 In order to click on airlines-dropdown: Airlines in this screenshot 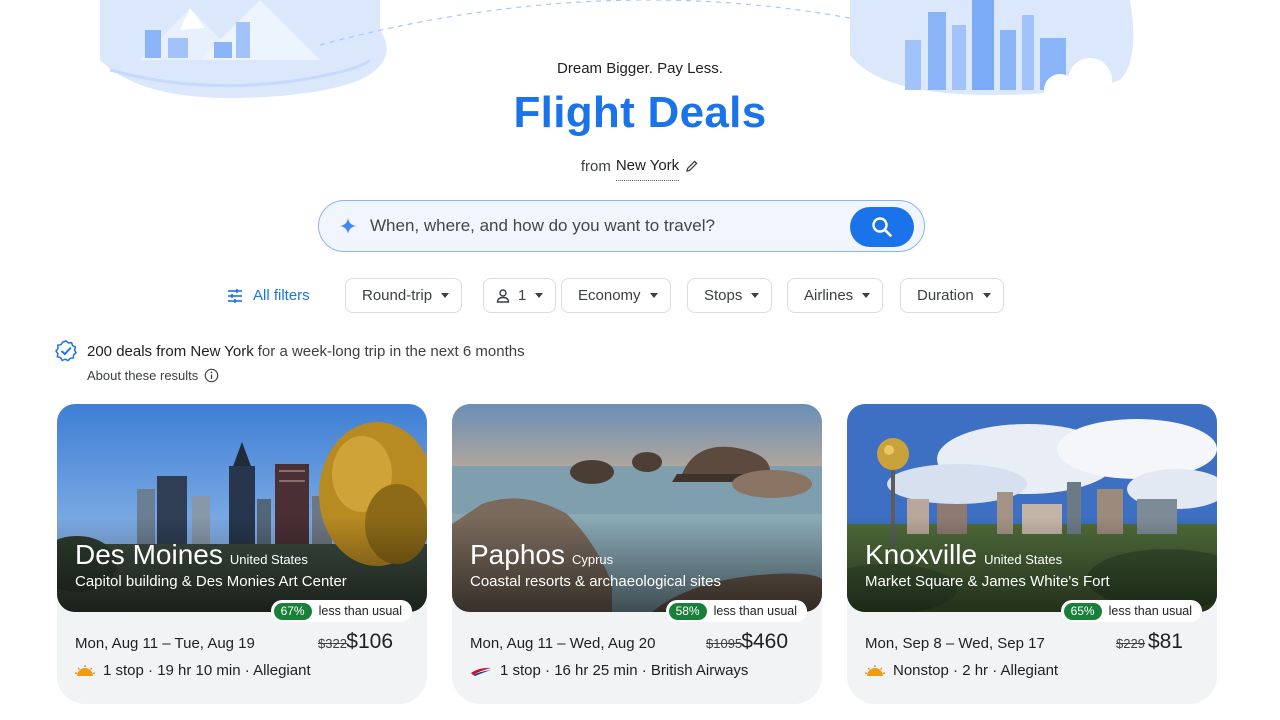, I will do `click(835, 295)`.